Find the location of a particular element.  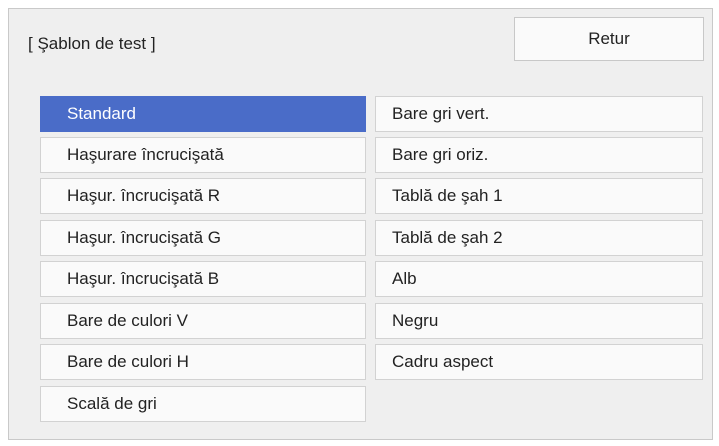

pattern-item-grayscale: Scală de gri is located at coordinates (203, 404).